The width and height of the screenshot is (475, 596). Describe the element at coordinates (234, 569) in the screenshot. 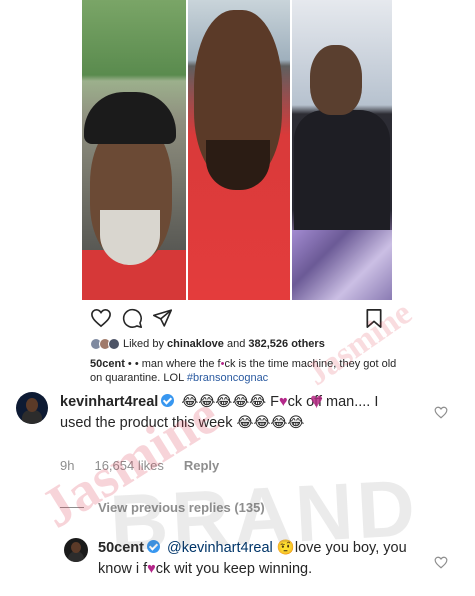

I see `comment-text-part: ck wit you keep winning.` at that location.